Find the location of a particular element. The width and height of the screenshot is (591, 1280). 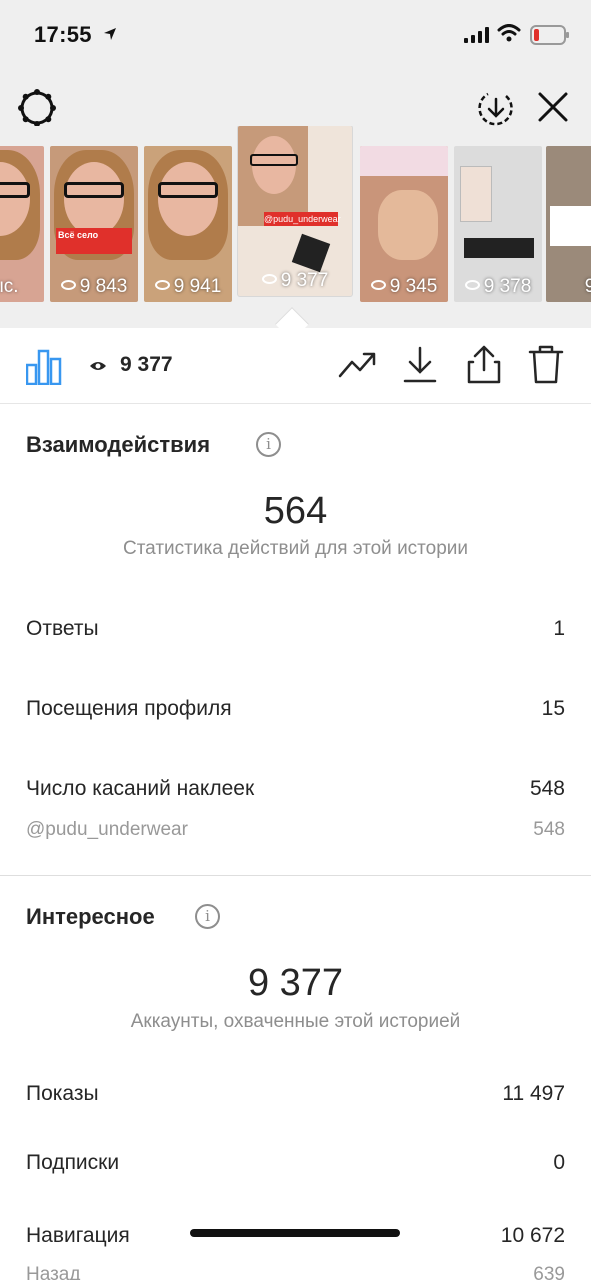

insights-bar-chart-icon is located at coordinates (44, 367).